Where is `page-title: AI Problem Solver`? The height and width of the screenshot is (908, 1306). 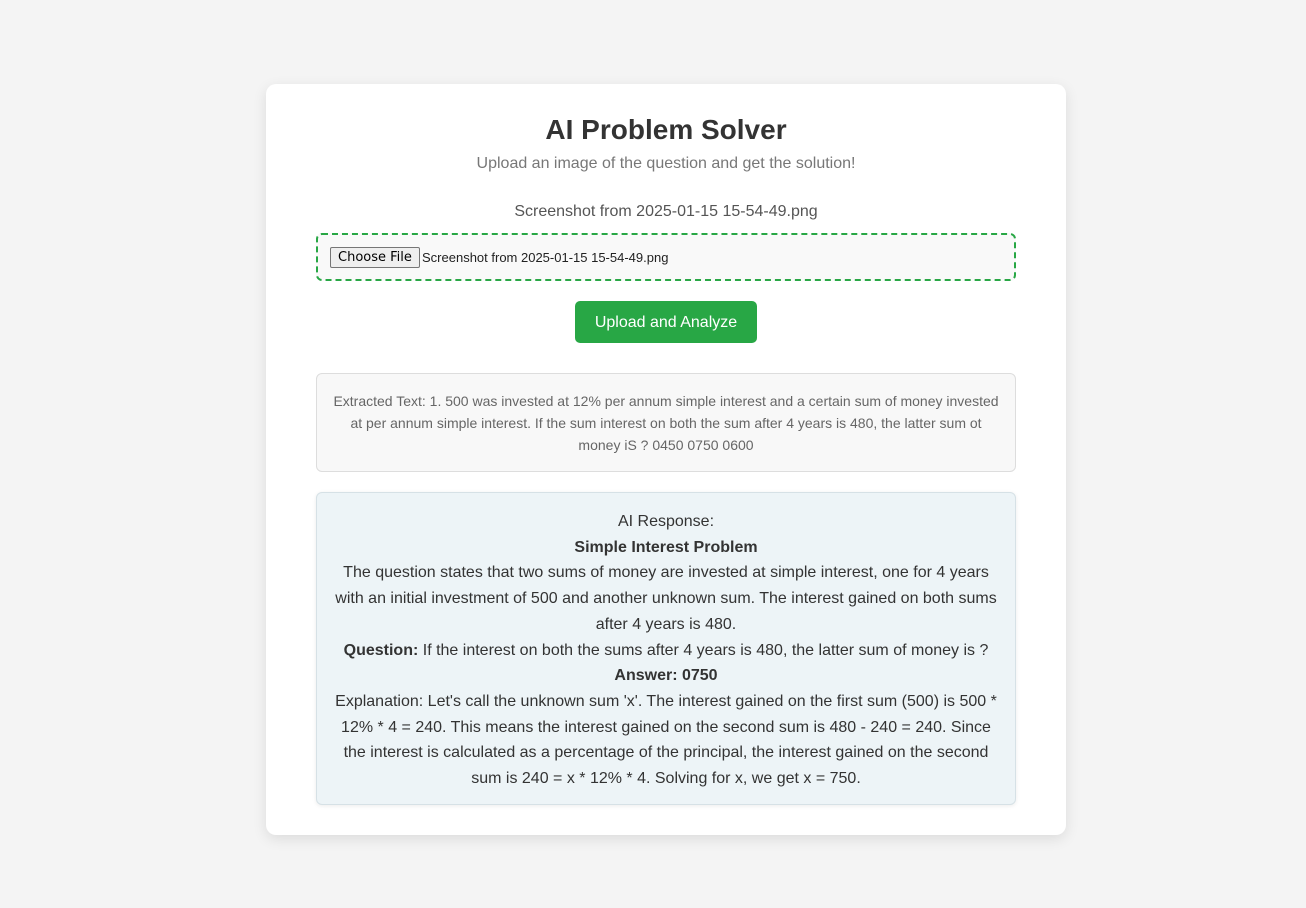
page-title: AI Problem Solver is located at coordinates (666, 129).